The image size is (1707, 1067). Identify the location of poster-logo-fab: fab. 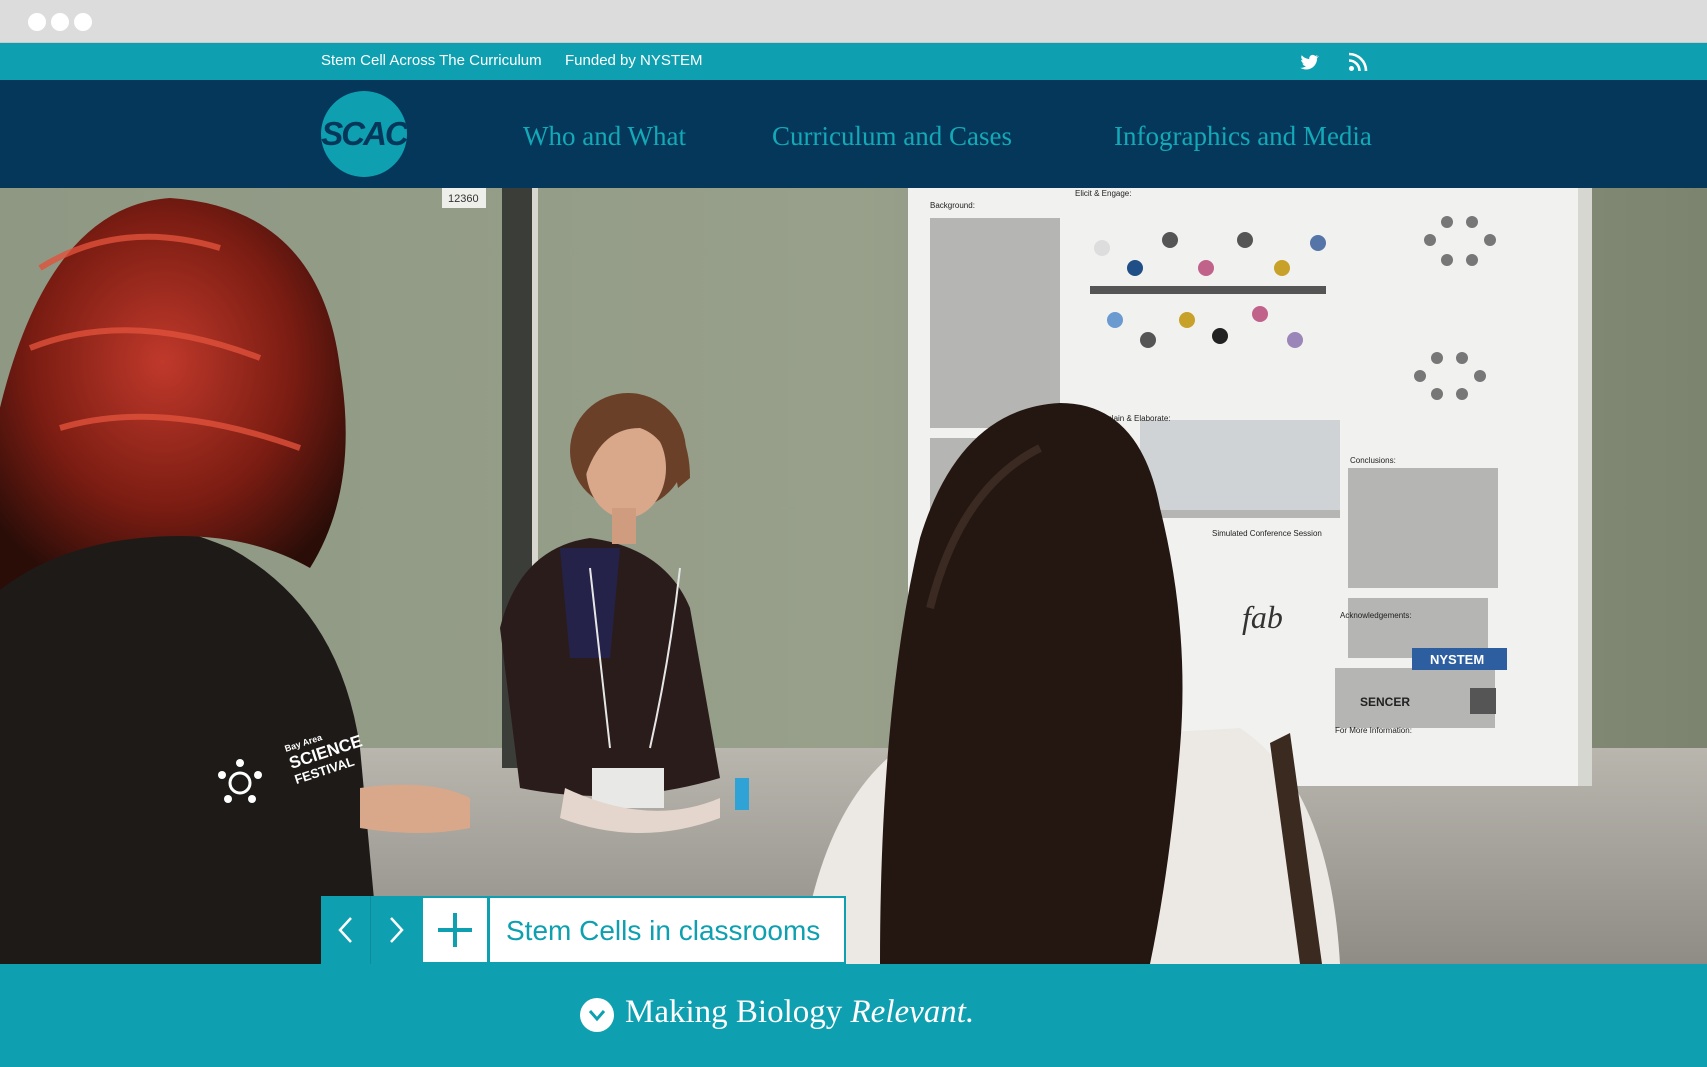
(1262, 617).